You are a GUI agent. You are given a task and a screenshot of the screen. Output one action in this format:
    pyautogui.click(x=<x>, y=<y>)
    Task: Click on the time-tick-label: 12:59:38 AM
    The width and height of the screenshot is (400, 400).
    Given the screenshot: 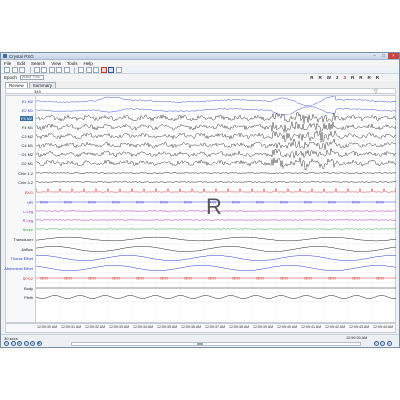 What is the action you would take?
    pyautogui.click(x=239, y=327)
    